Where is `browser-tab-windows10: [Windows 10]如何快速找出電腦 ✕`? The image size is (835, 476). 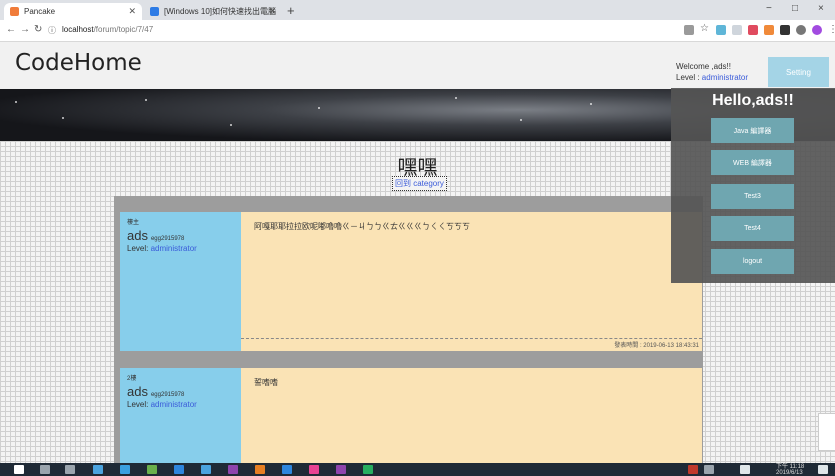
browser-tab-windows10: [Windows 10]如何快速找出電腦 ✕ is located at coordinates (213, 11).